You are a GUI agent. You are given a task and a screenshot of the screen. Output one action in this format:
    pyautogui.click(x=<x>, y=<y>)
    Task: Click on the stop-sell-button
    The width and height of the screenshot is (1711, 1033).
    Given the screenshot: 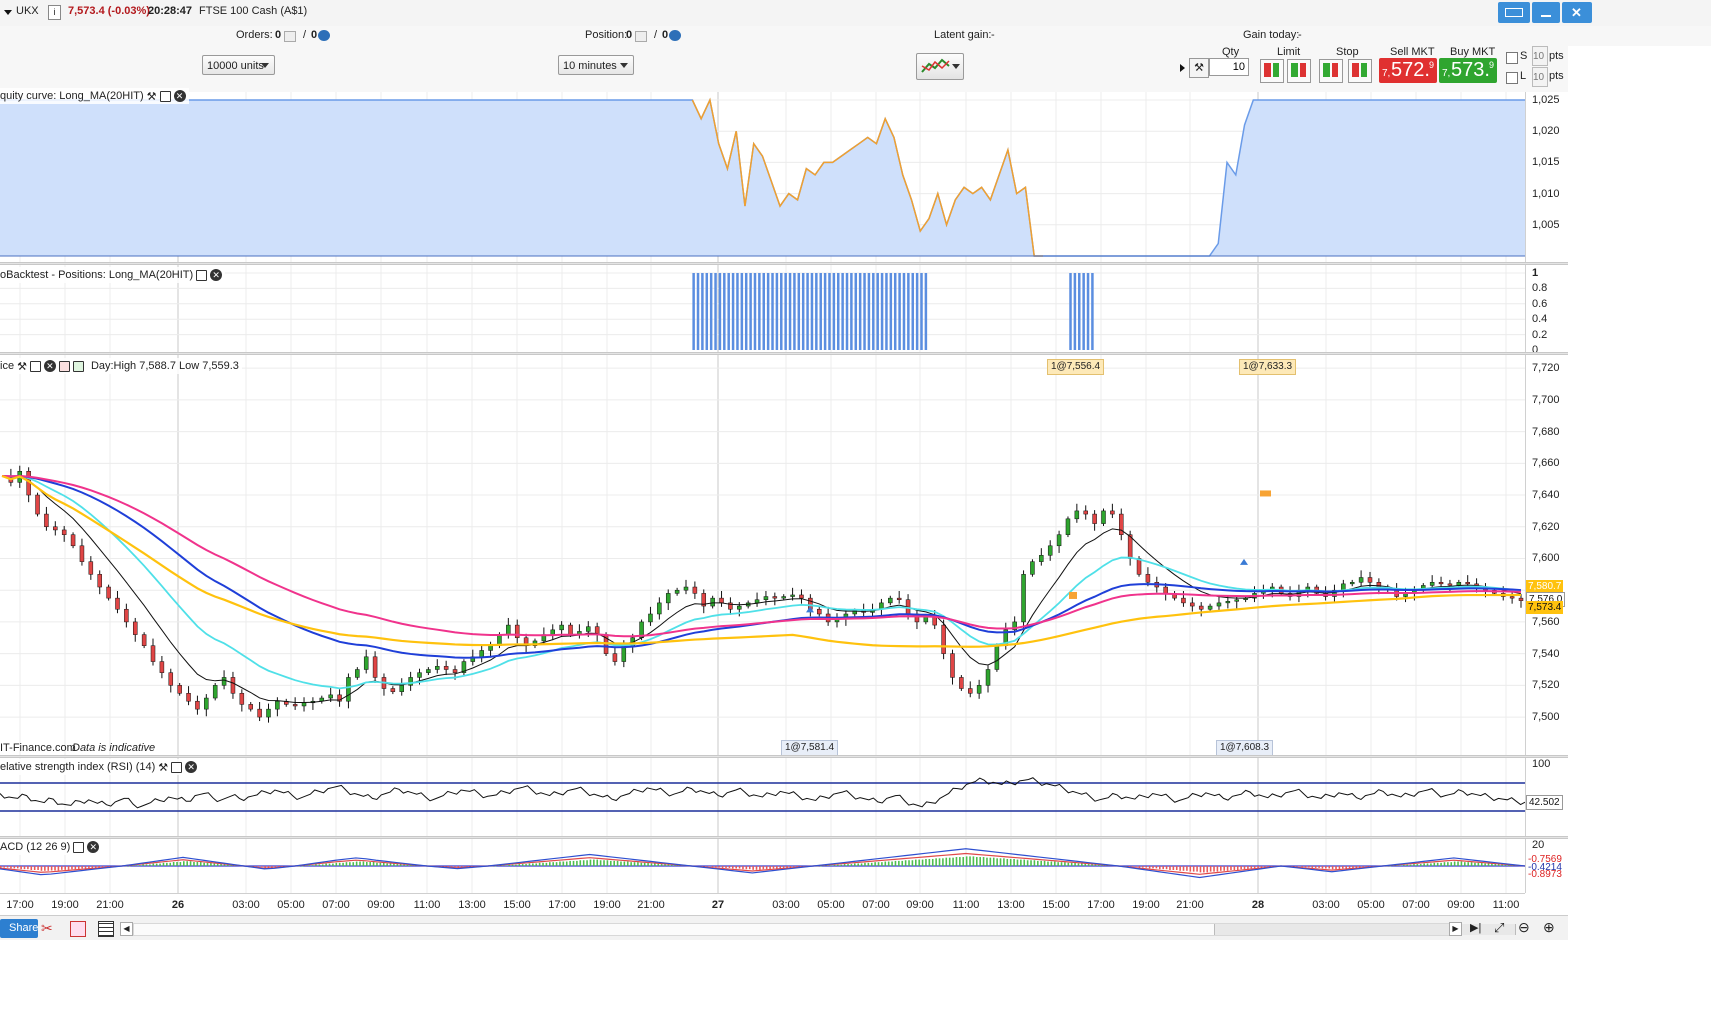 What is the action you would take?
    pyautogui.click(x=1360, y=71)
    